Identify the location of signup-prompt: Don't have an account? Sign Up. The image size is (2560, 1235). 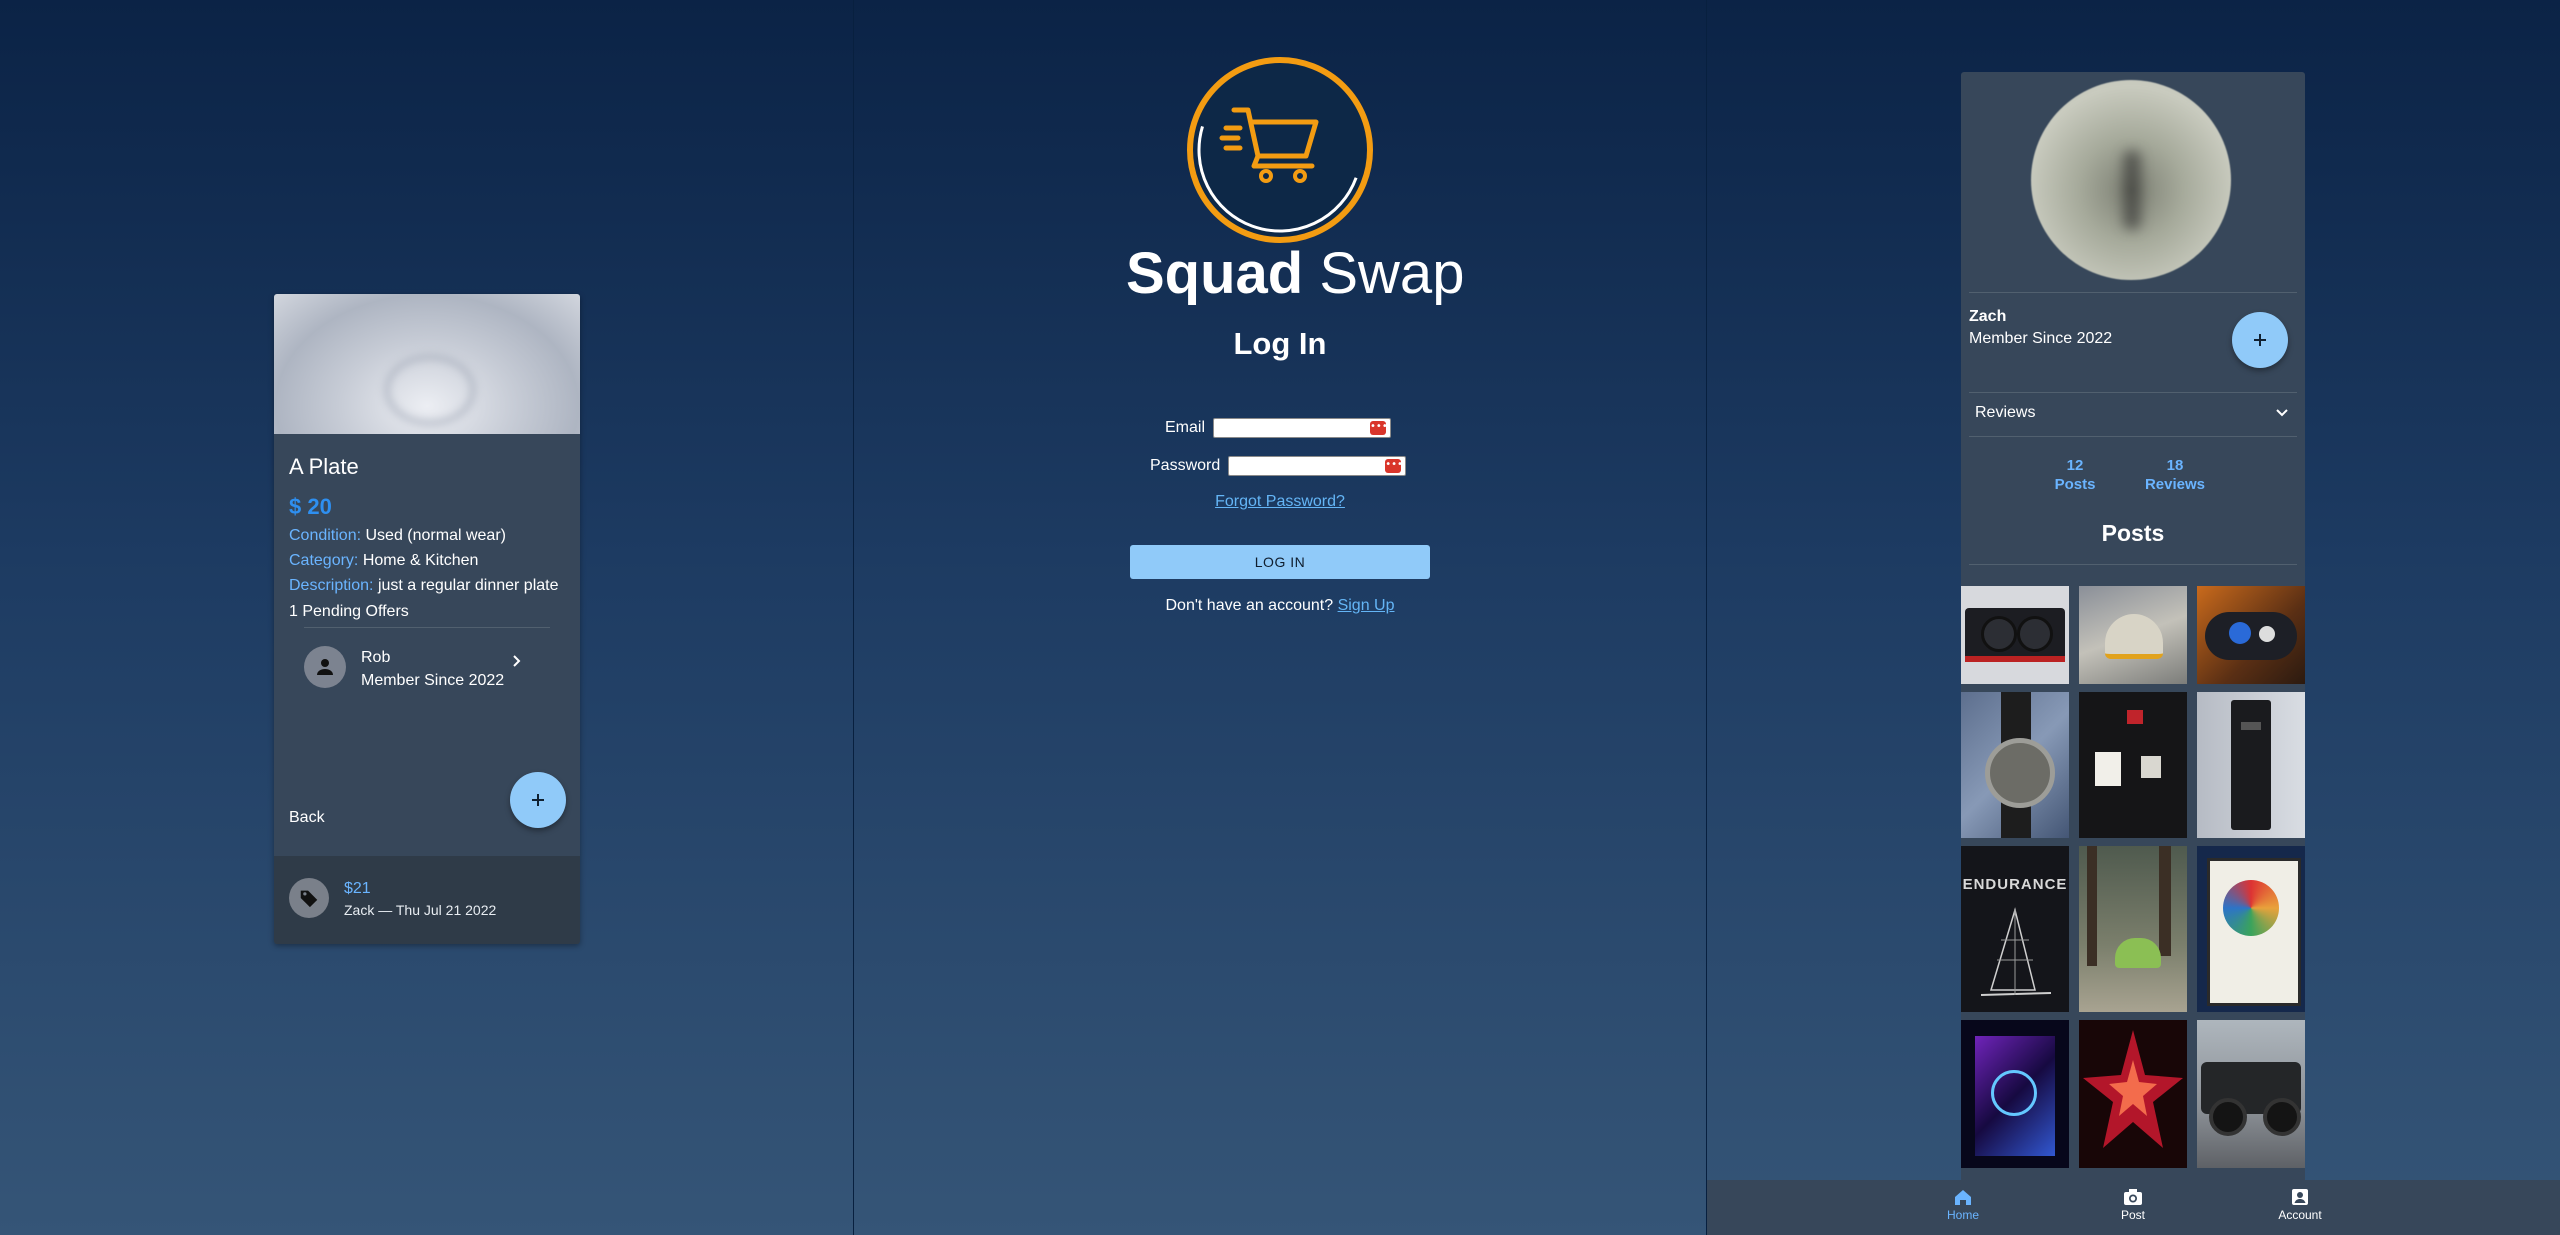
(1280, 606).